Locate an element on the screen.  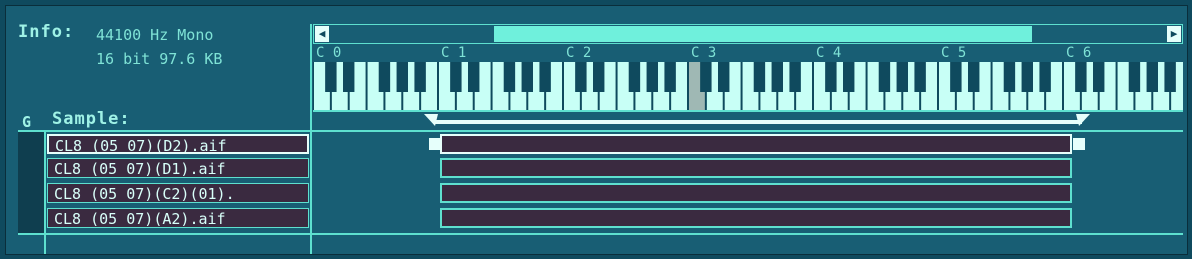
info-label: Info: is located at coordinates (46, 32).